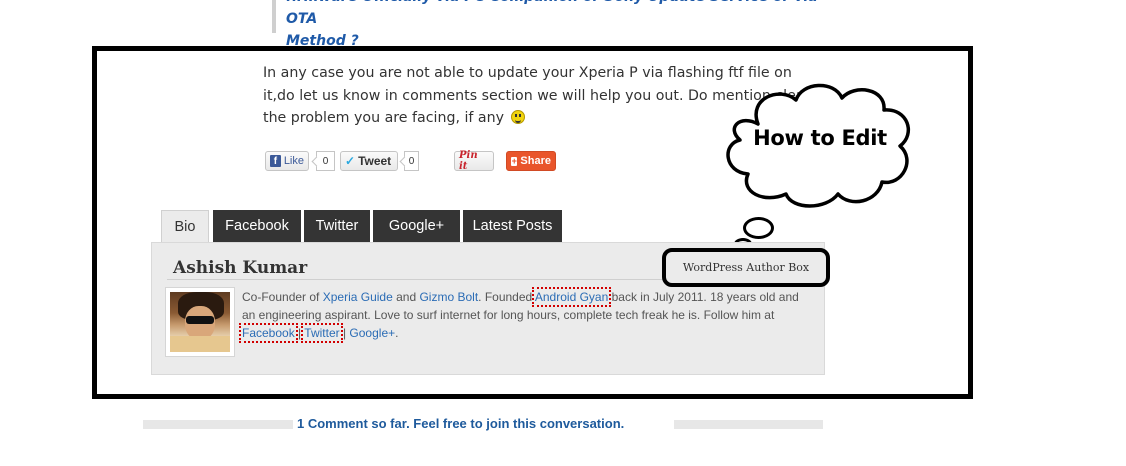 This screenshot has width=1126, height=466. I want to click on bio-text-5: ., so click(397, 333).